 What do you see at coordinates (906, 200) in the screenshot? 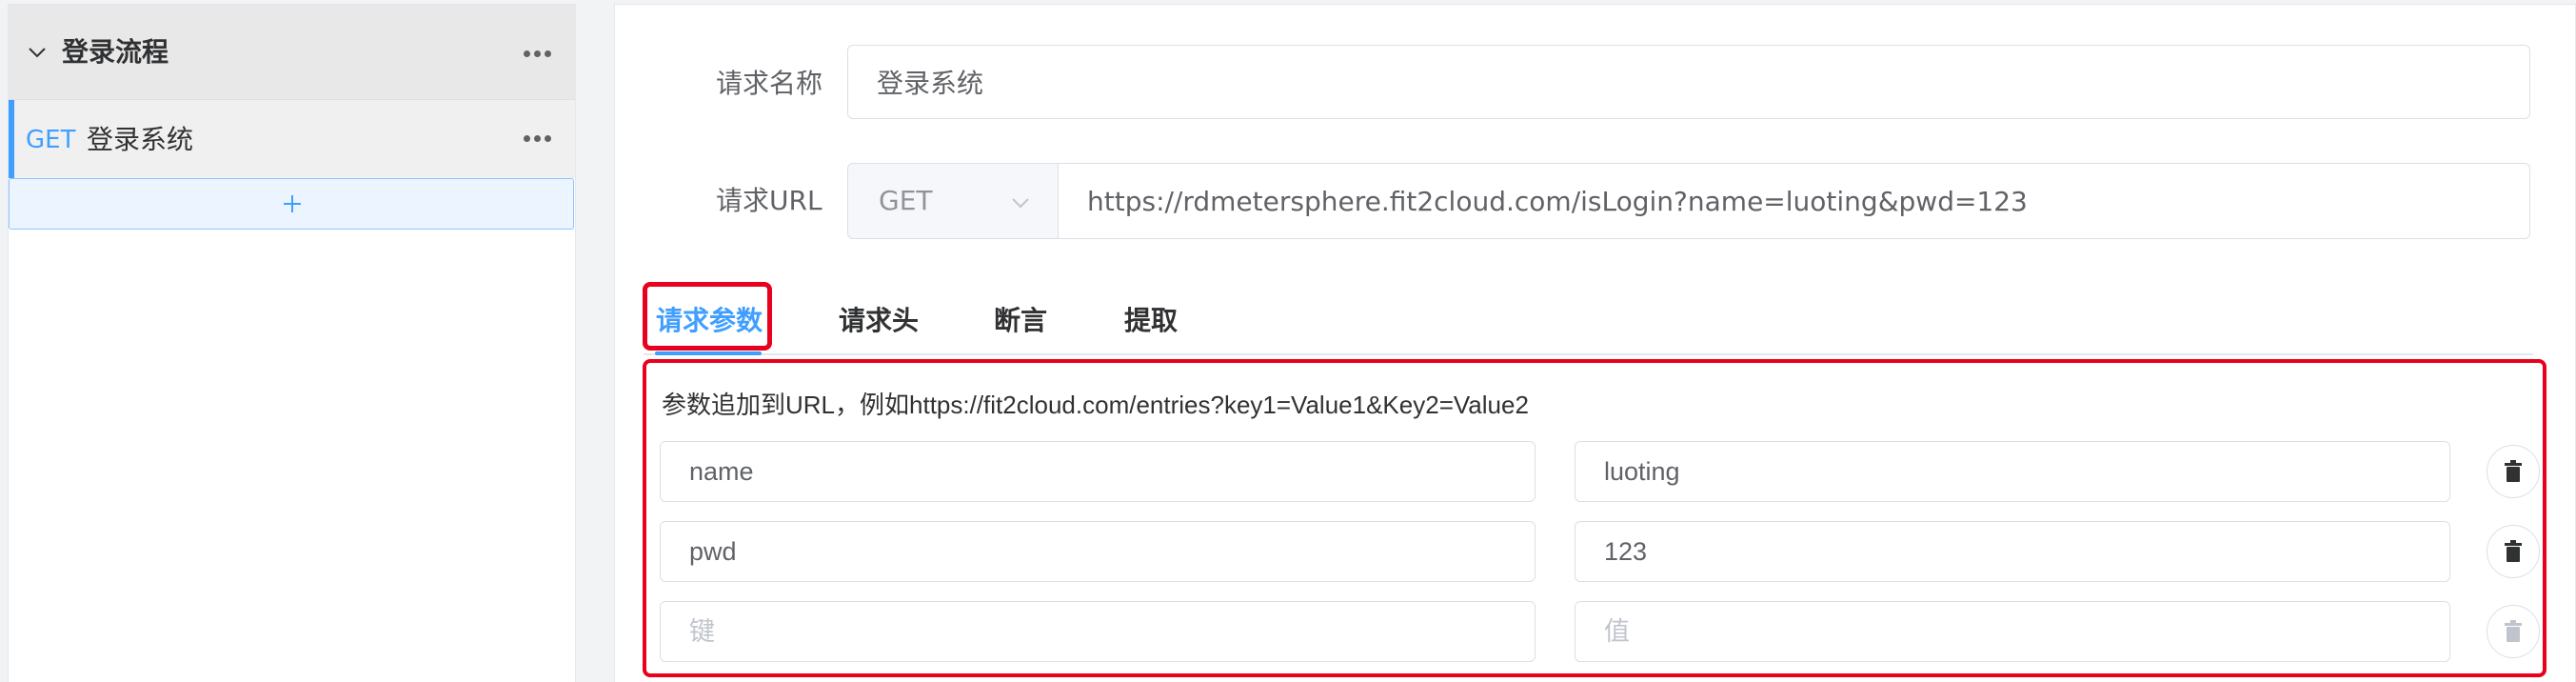
I see `method-select-value: GET` at bounding box center [906, 200].